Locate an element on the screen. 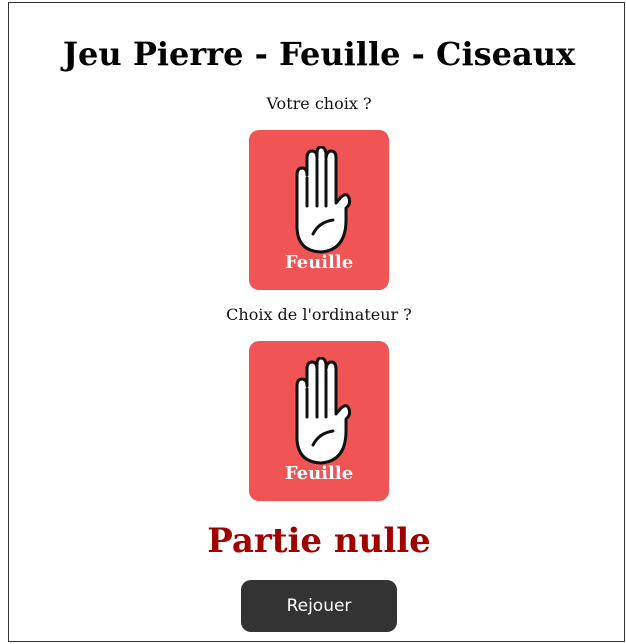 The width and height of the screenshot is (626, 644). replay-button: Rejouer is located at coordinates (319, 606).